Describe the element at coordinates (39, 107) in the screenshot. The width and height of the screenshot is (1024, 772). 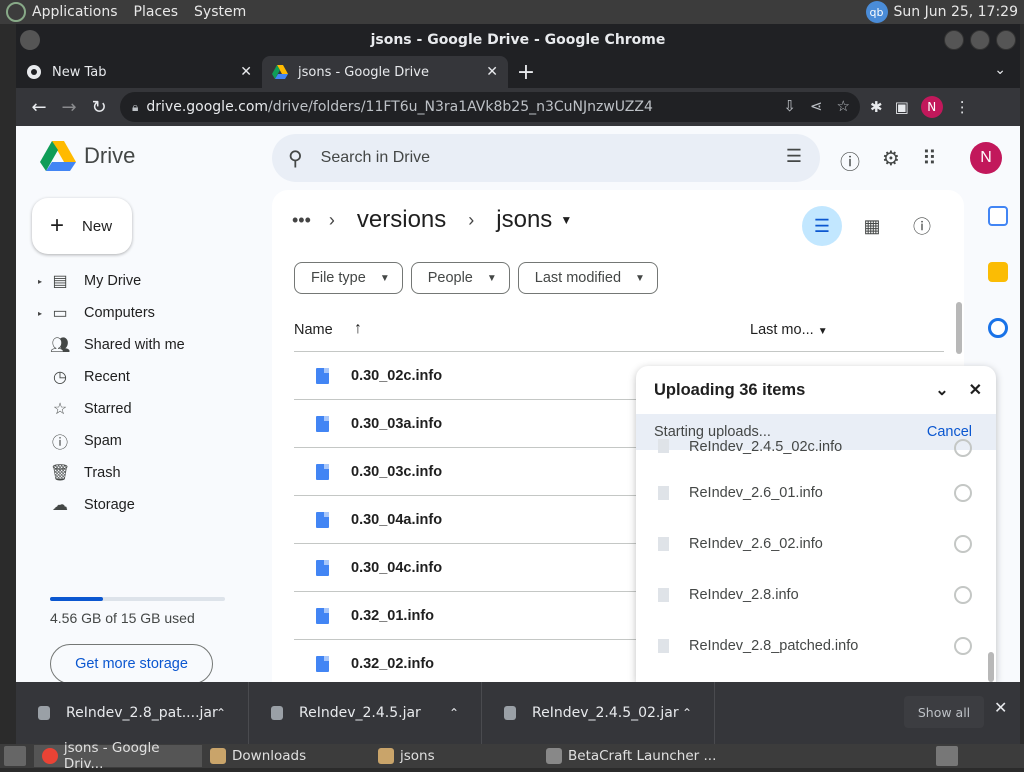
I see `back-icon: ←` at that location.